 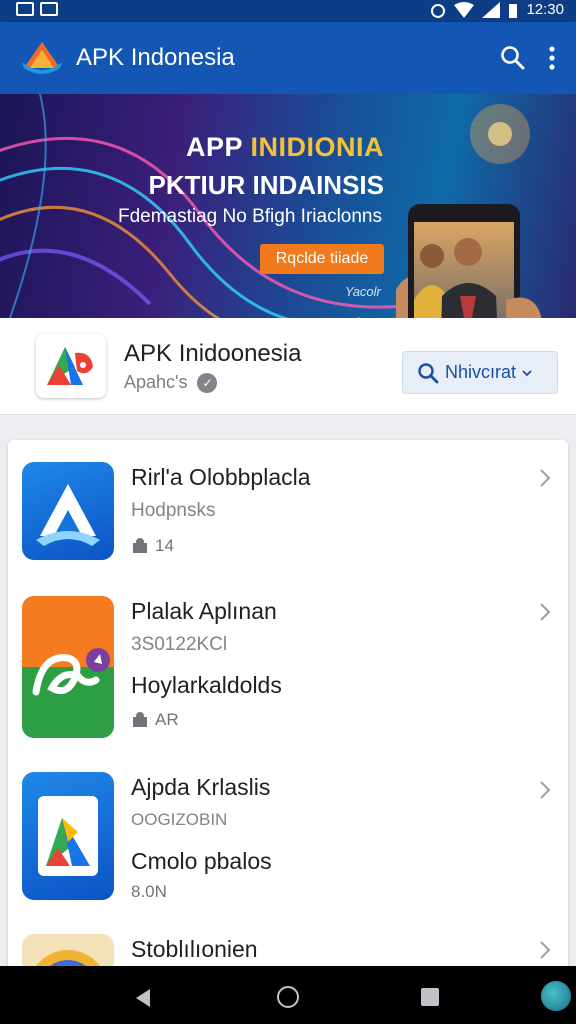 What do you see at coordinates (201, 787) in the screenshot?
I see `item-title: Ajpda Krlaslis` at bounding box center [201, 787].